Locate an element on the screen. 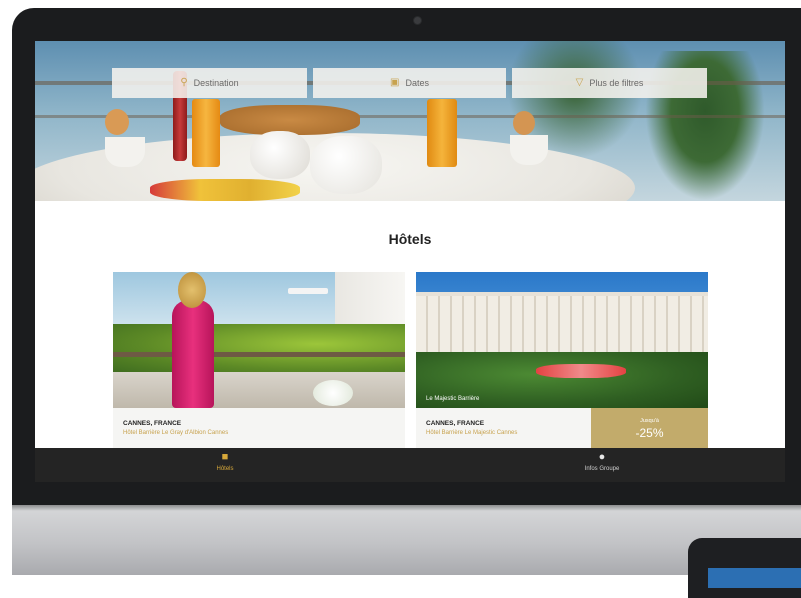 This screenshot has height=598, width=801. calendar-icon: ▣ is located at coordinates (395, 82).